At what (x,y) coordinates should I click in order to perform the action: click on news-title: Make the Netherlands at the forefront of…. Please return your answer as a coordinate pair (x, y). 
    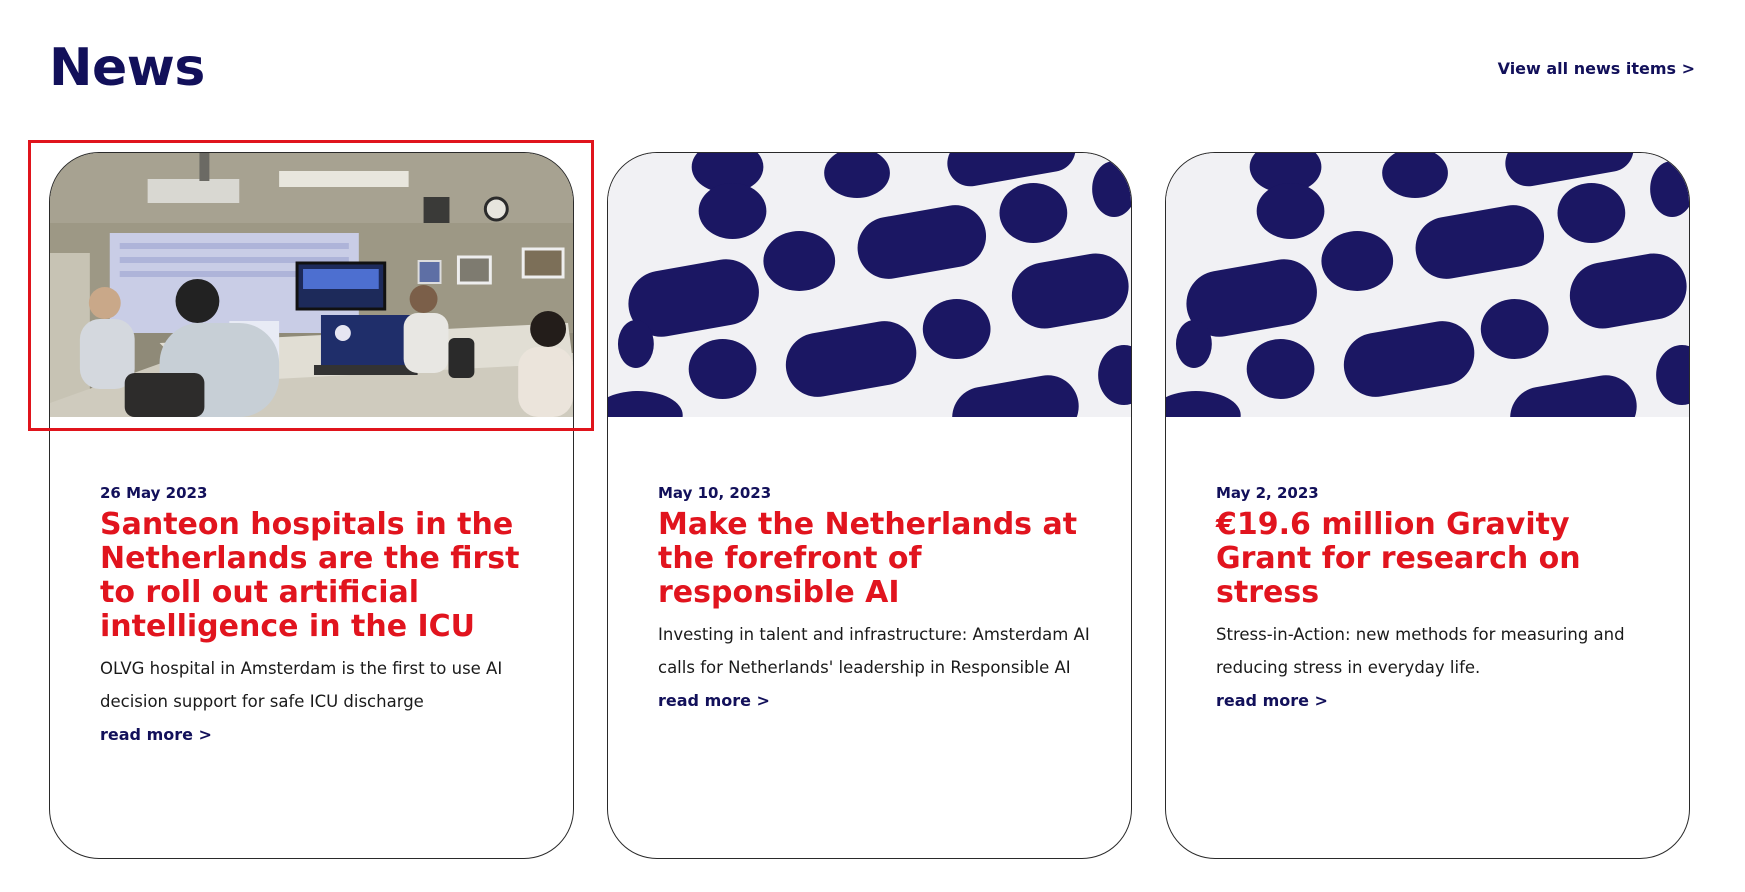
    Looking at the image, I should click on (875, 559).